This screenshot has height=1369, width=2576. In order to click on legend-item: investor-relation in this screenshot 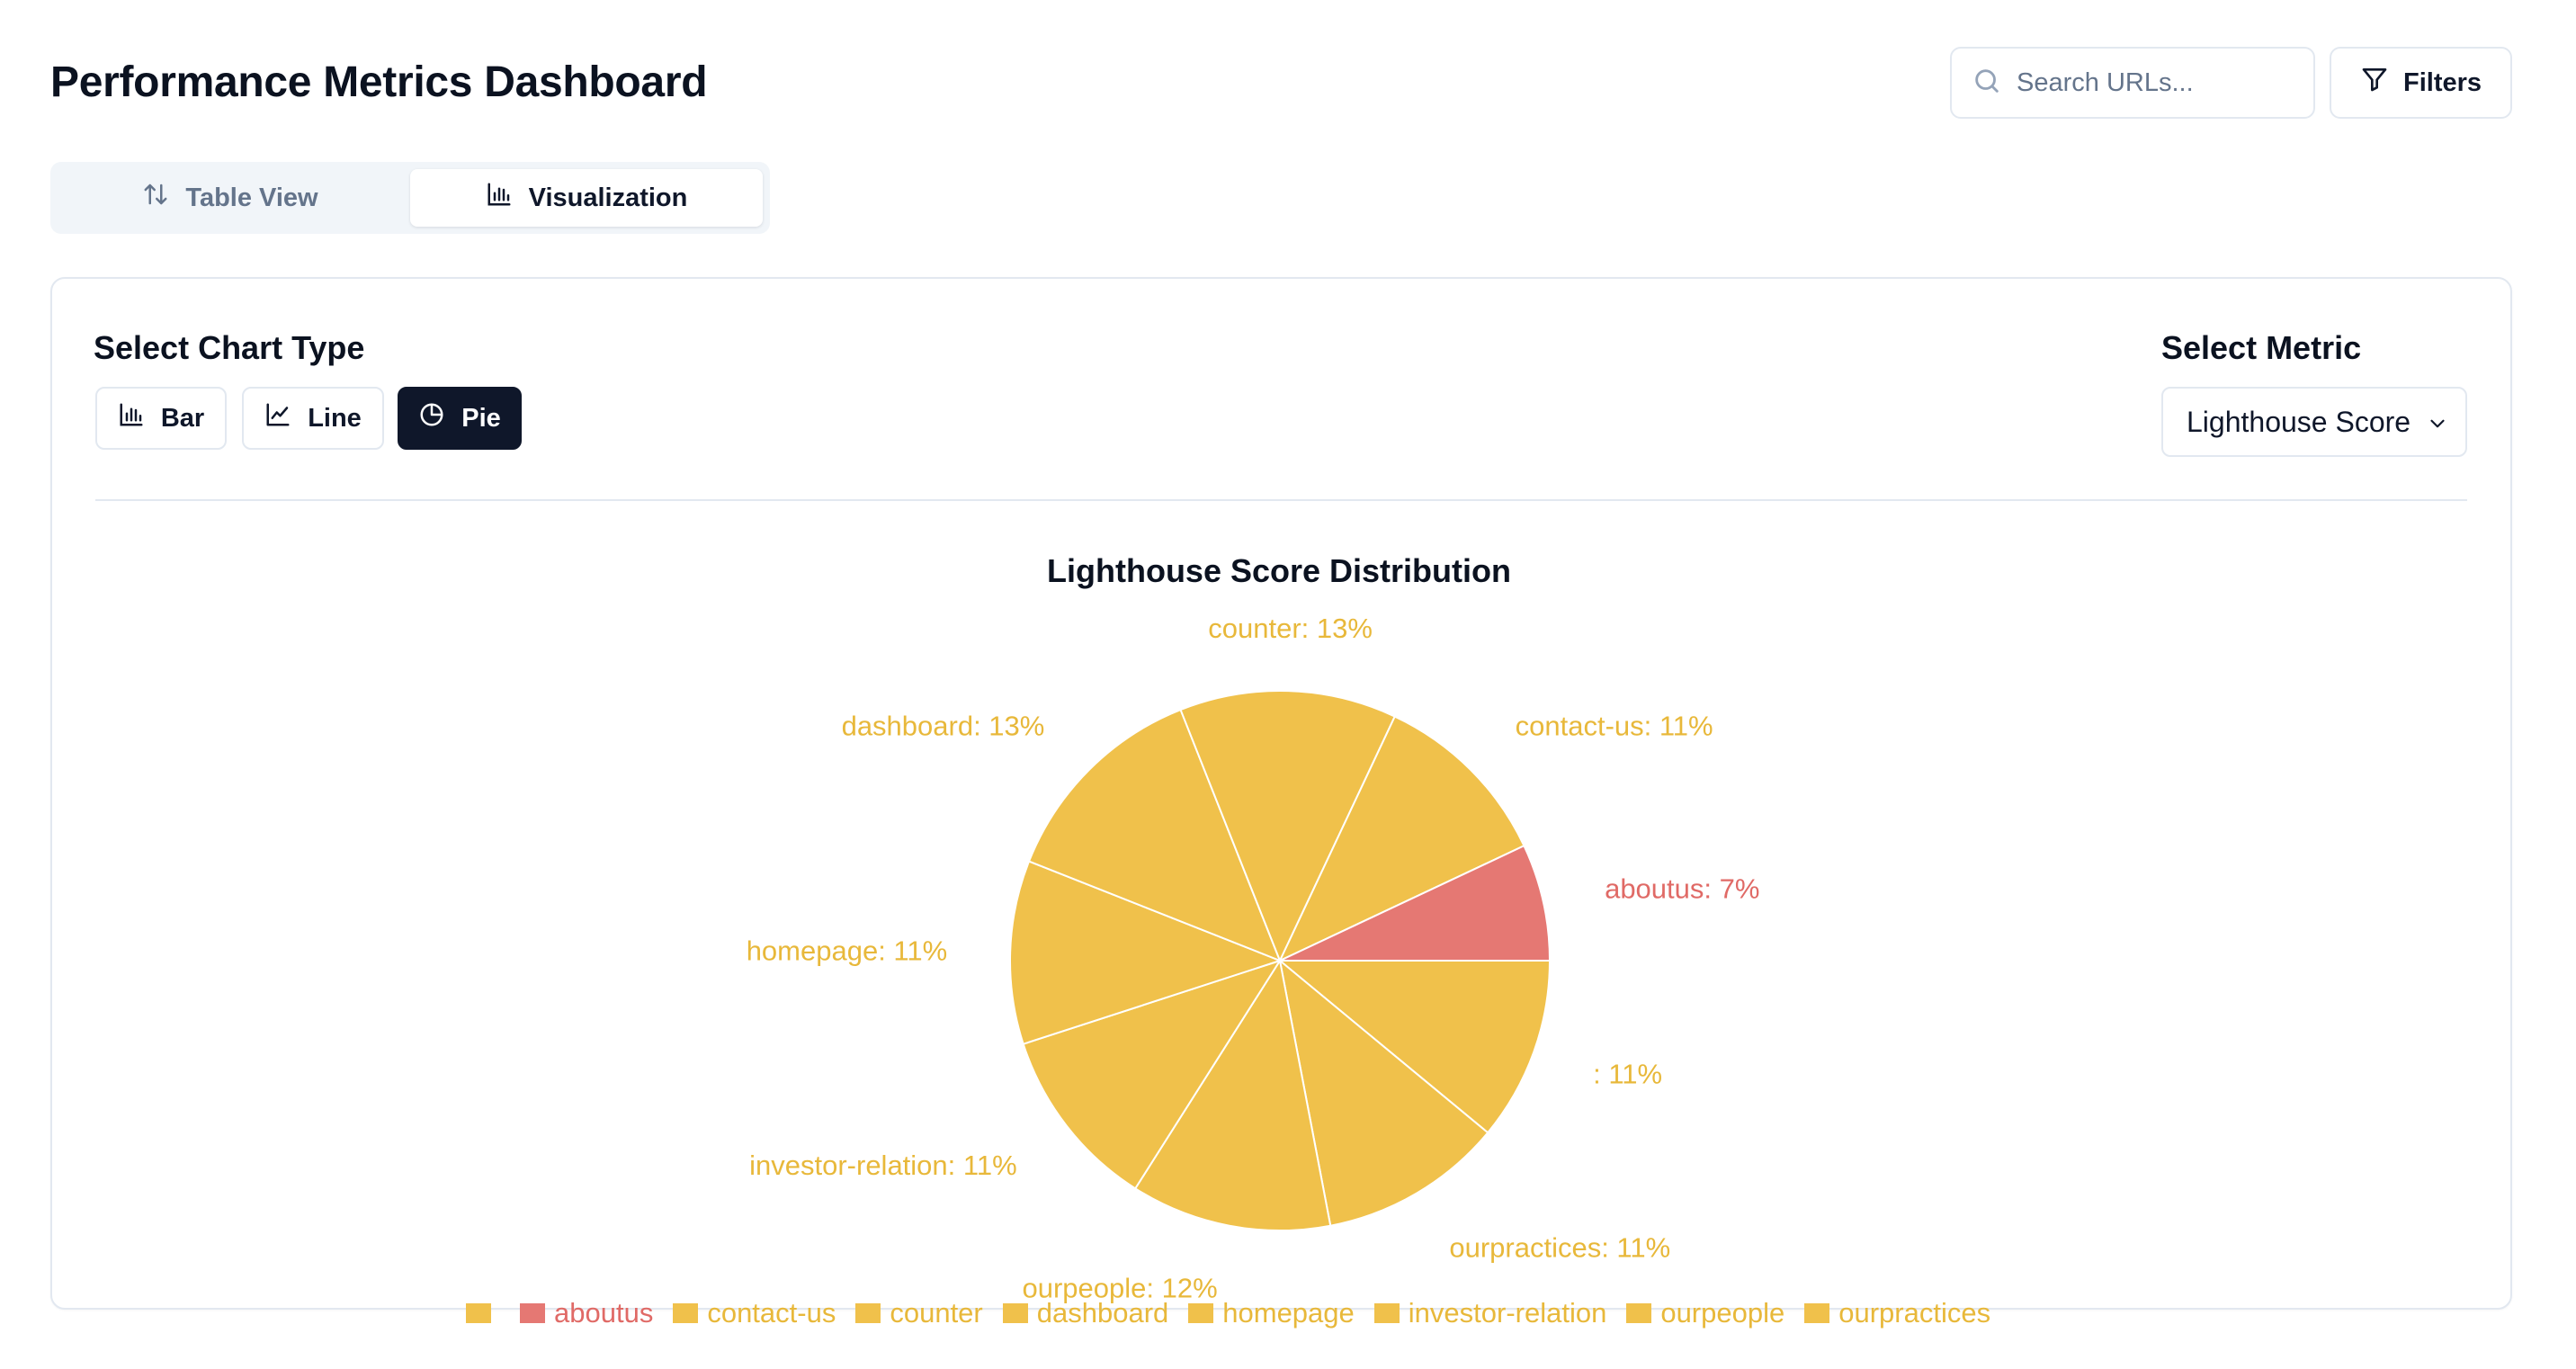, I will do `click(1490, 1313)`.